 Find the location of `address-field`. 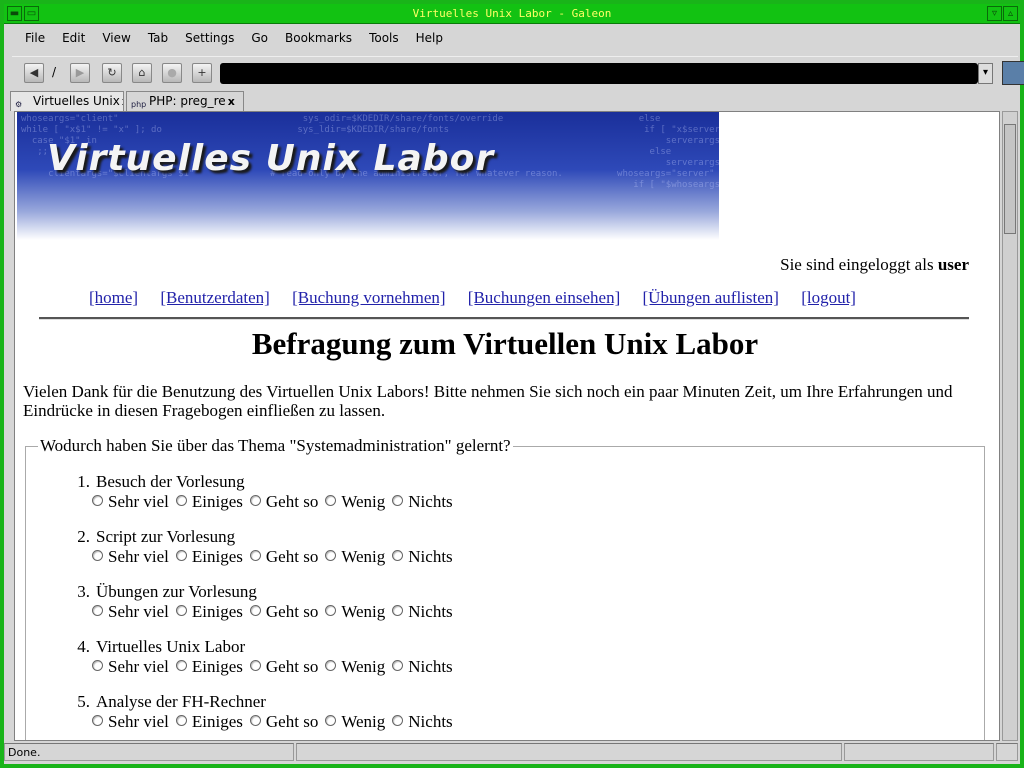

address-field is located at coordinates (599, 73).